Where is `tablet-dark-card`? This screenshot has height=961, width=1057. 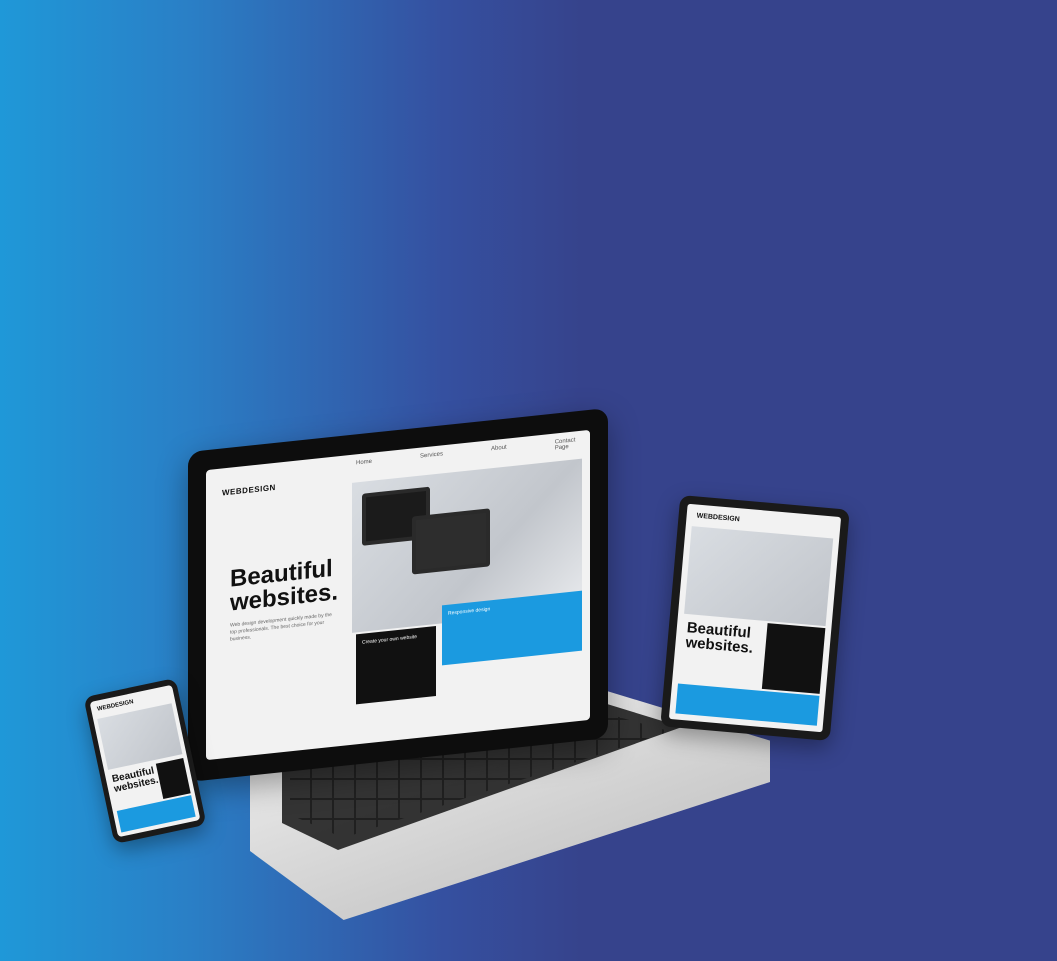 tablet-dark-card is located at coordinates (793, 658).